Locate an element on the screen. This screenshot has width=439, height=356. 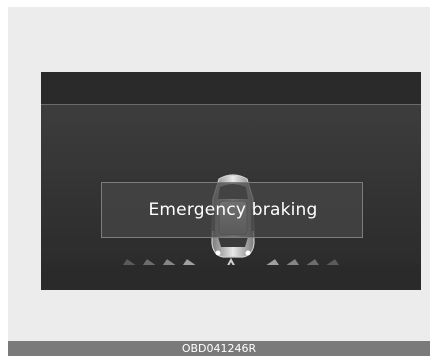
display-bottom-bar is located at coordinates (231, 277).